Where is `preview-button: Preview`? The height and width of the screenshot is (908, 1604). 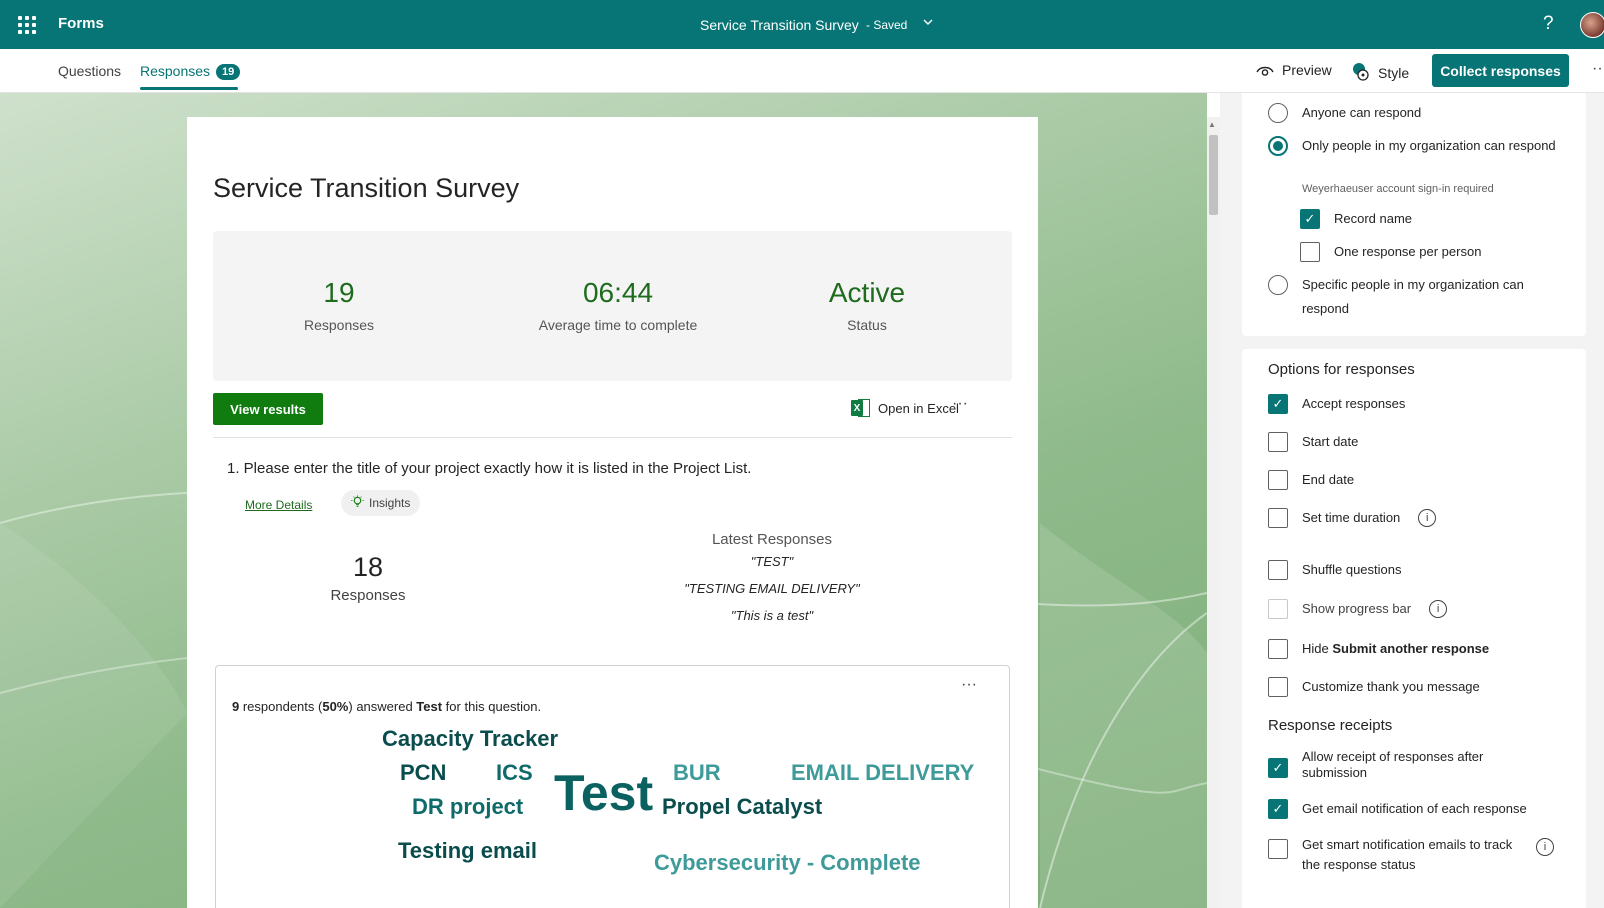 preview-button: Preview is located at coordinates (1294, 71).